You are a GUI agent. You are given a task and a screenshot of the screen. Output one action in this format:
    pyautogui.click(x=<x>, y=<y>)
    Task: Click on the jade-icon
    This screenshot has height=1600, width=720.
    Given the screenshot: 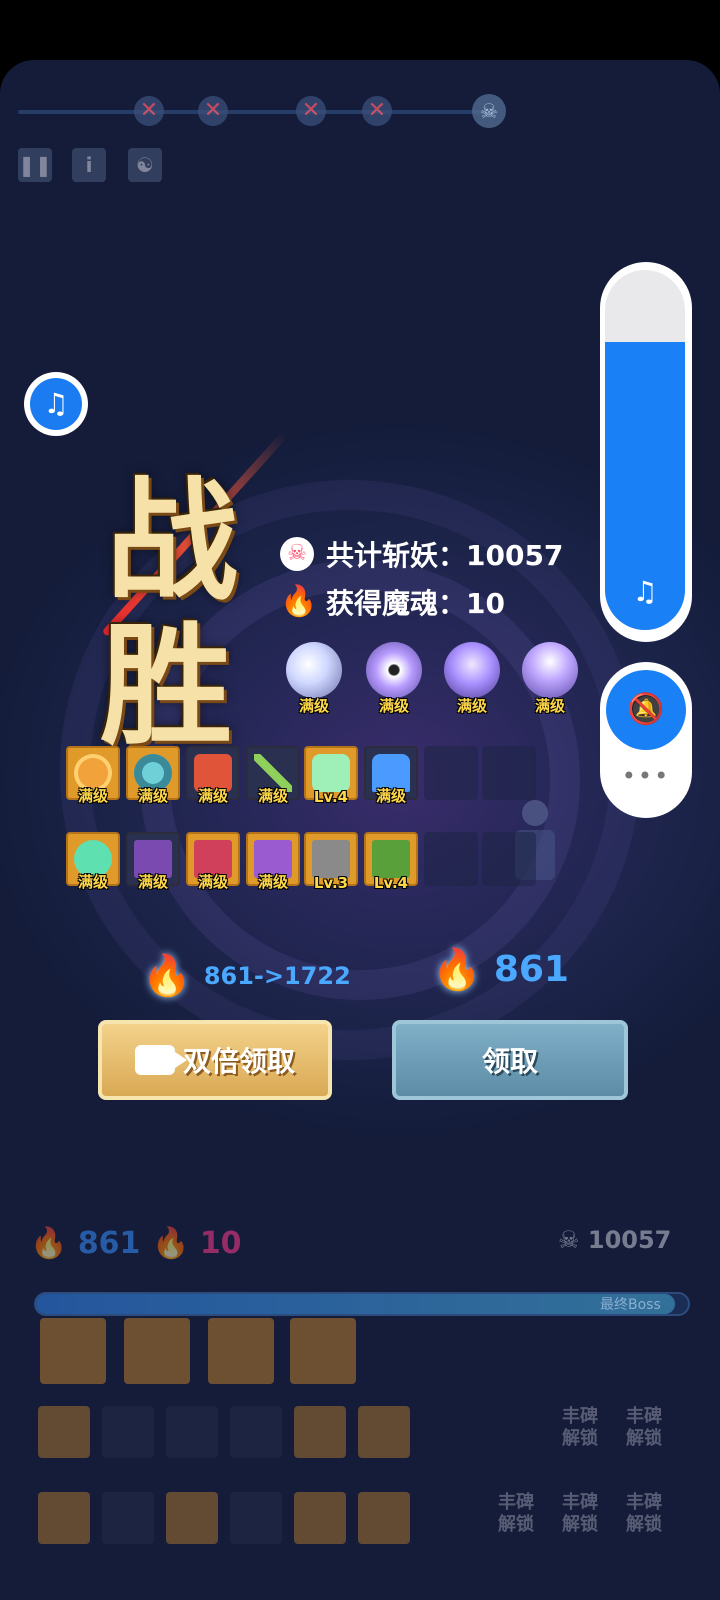 What is the action you would take?
    pyautogui.click(x=331, y=773)
    